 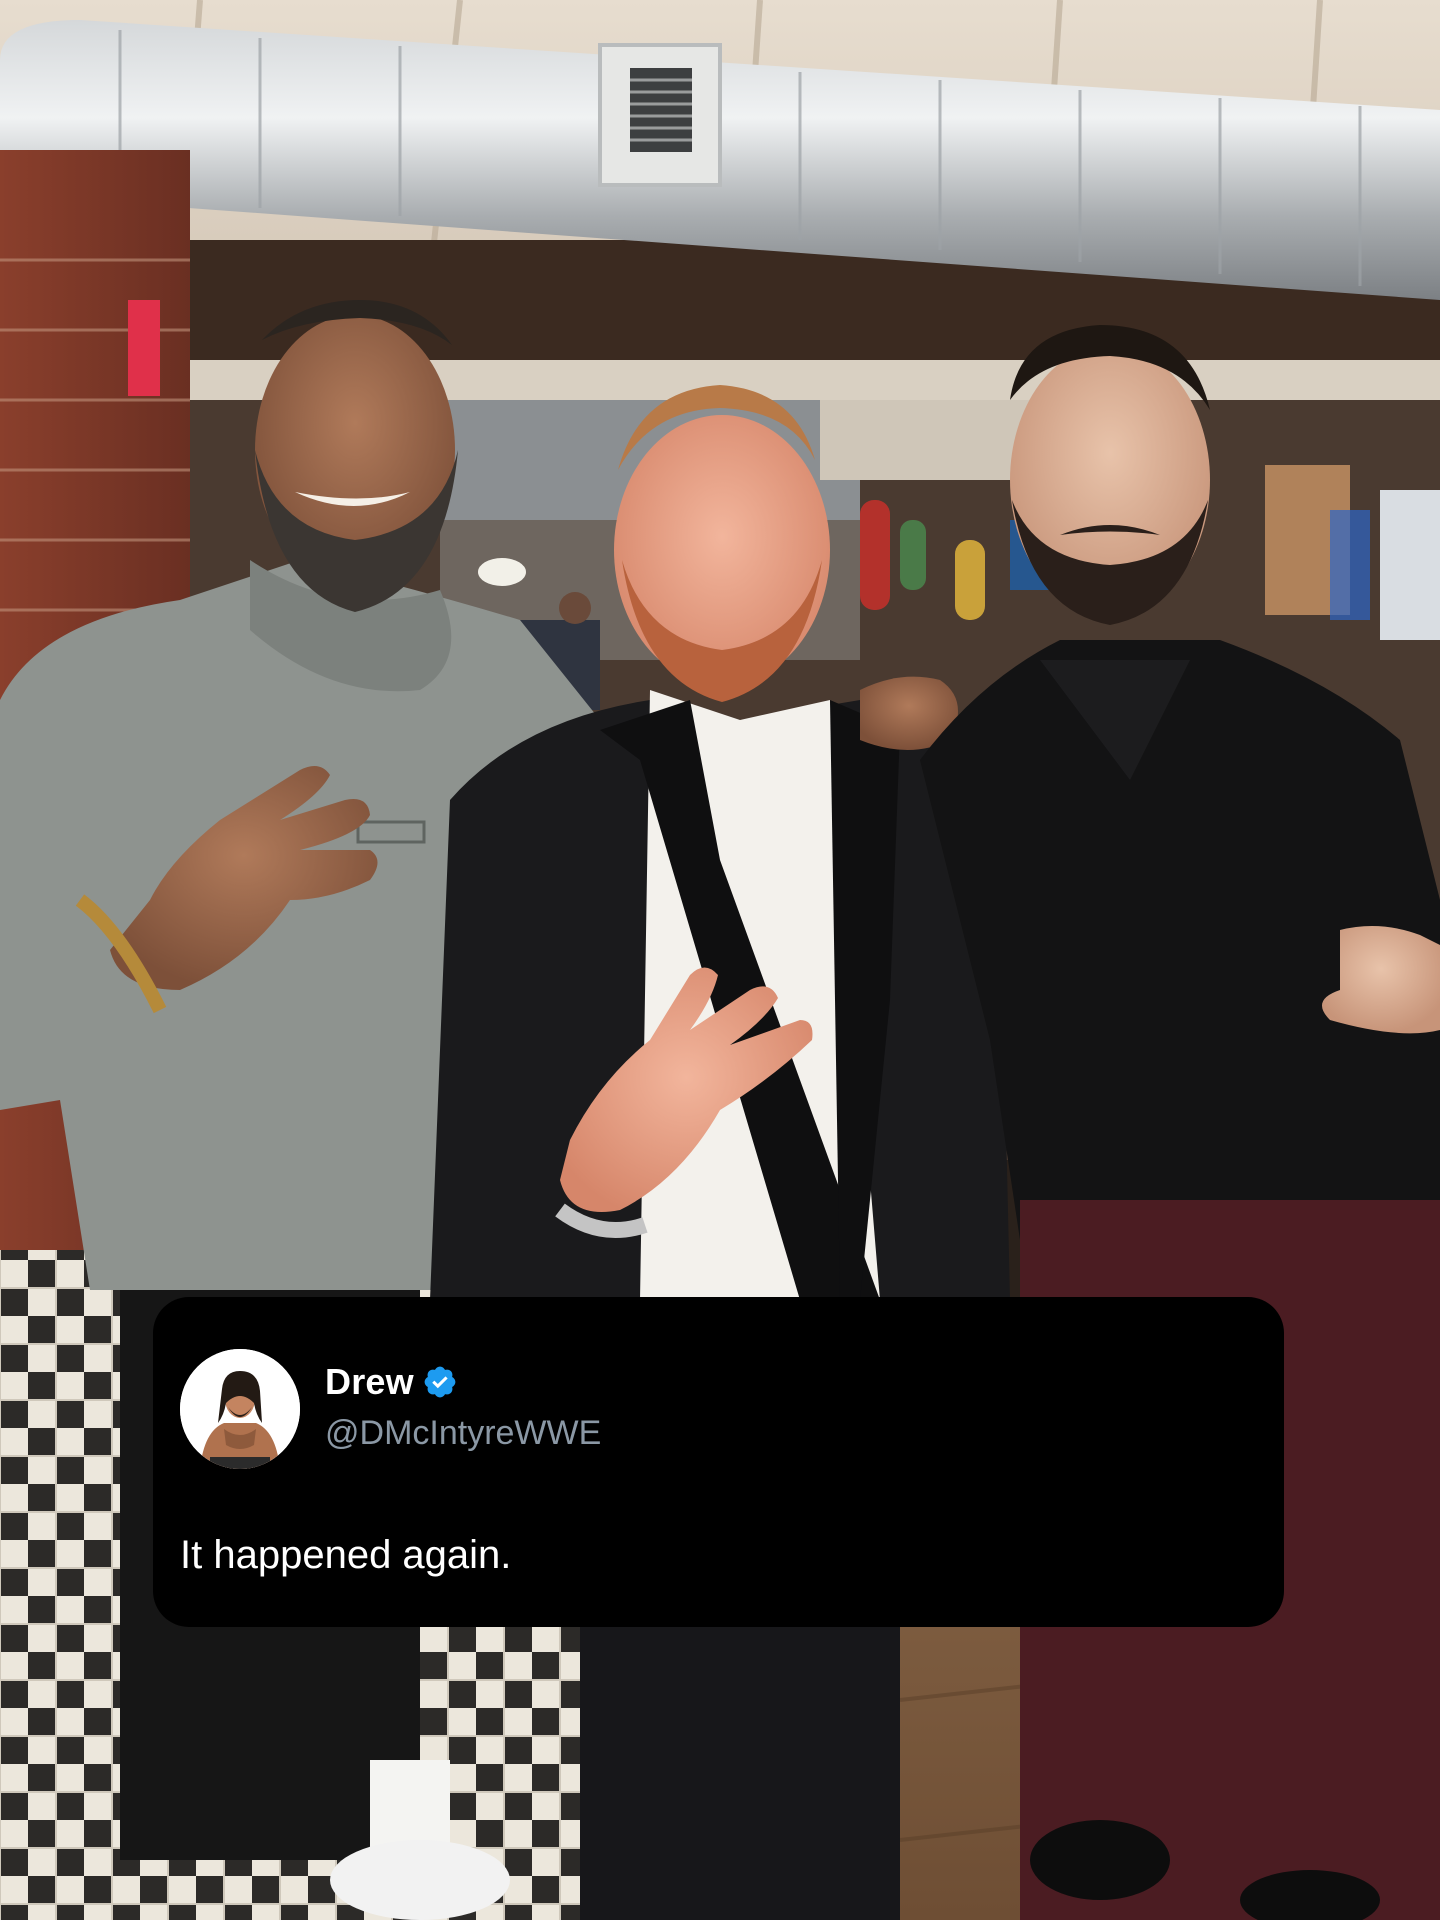 What do you see at coordinates (346, 1555) in the screenshot?
I see `tweet-text: It happened again.` at bounding box center [346, 1555].